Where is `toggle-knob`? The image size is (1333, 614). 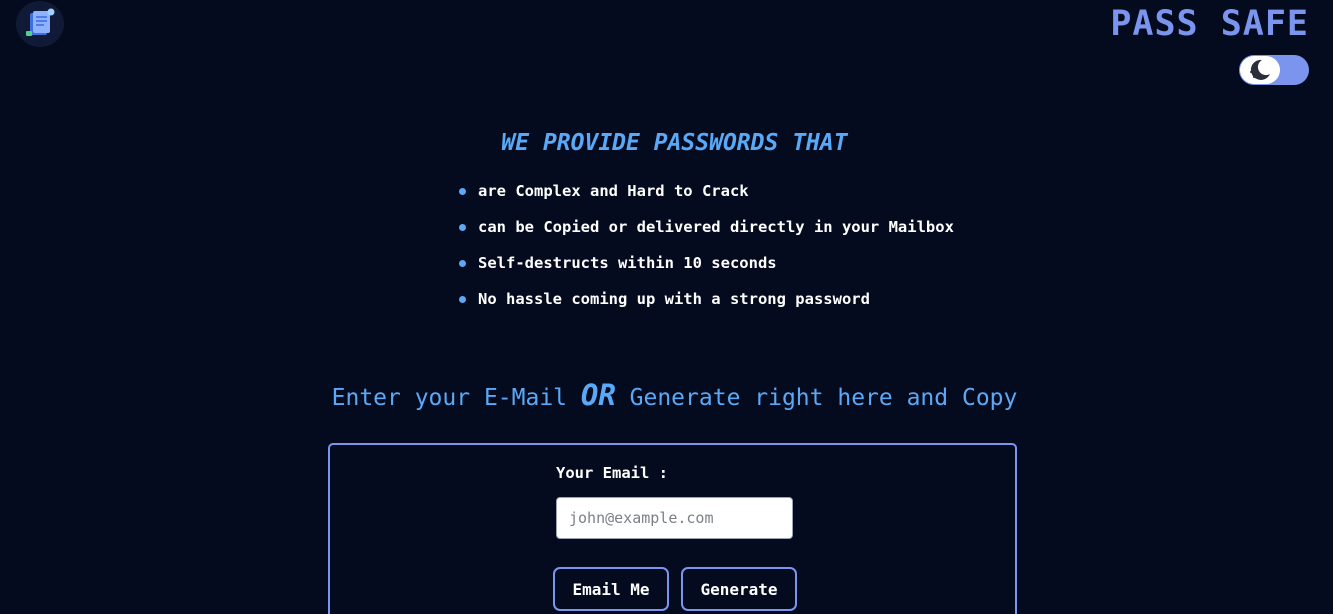
toggle-knob is located at coordinates (1260, 70).